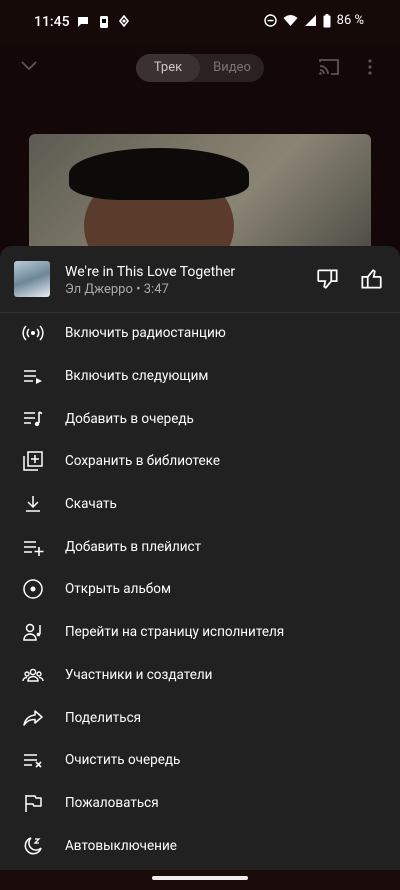 The image size is (400, 890). What do you see at coordinates (232, 68) in the screenshot?
I see `tab-video: Видео` at bounding box center [232, 68].